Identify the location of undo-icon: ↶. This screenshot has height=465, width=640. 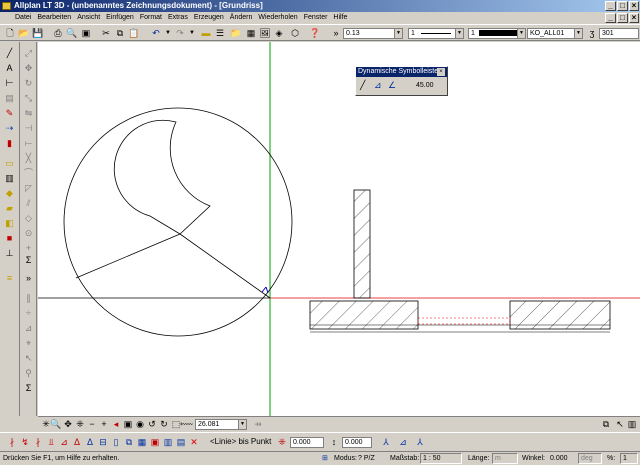
(156, 33).